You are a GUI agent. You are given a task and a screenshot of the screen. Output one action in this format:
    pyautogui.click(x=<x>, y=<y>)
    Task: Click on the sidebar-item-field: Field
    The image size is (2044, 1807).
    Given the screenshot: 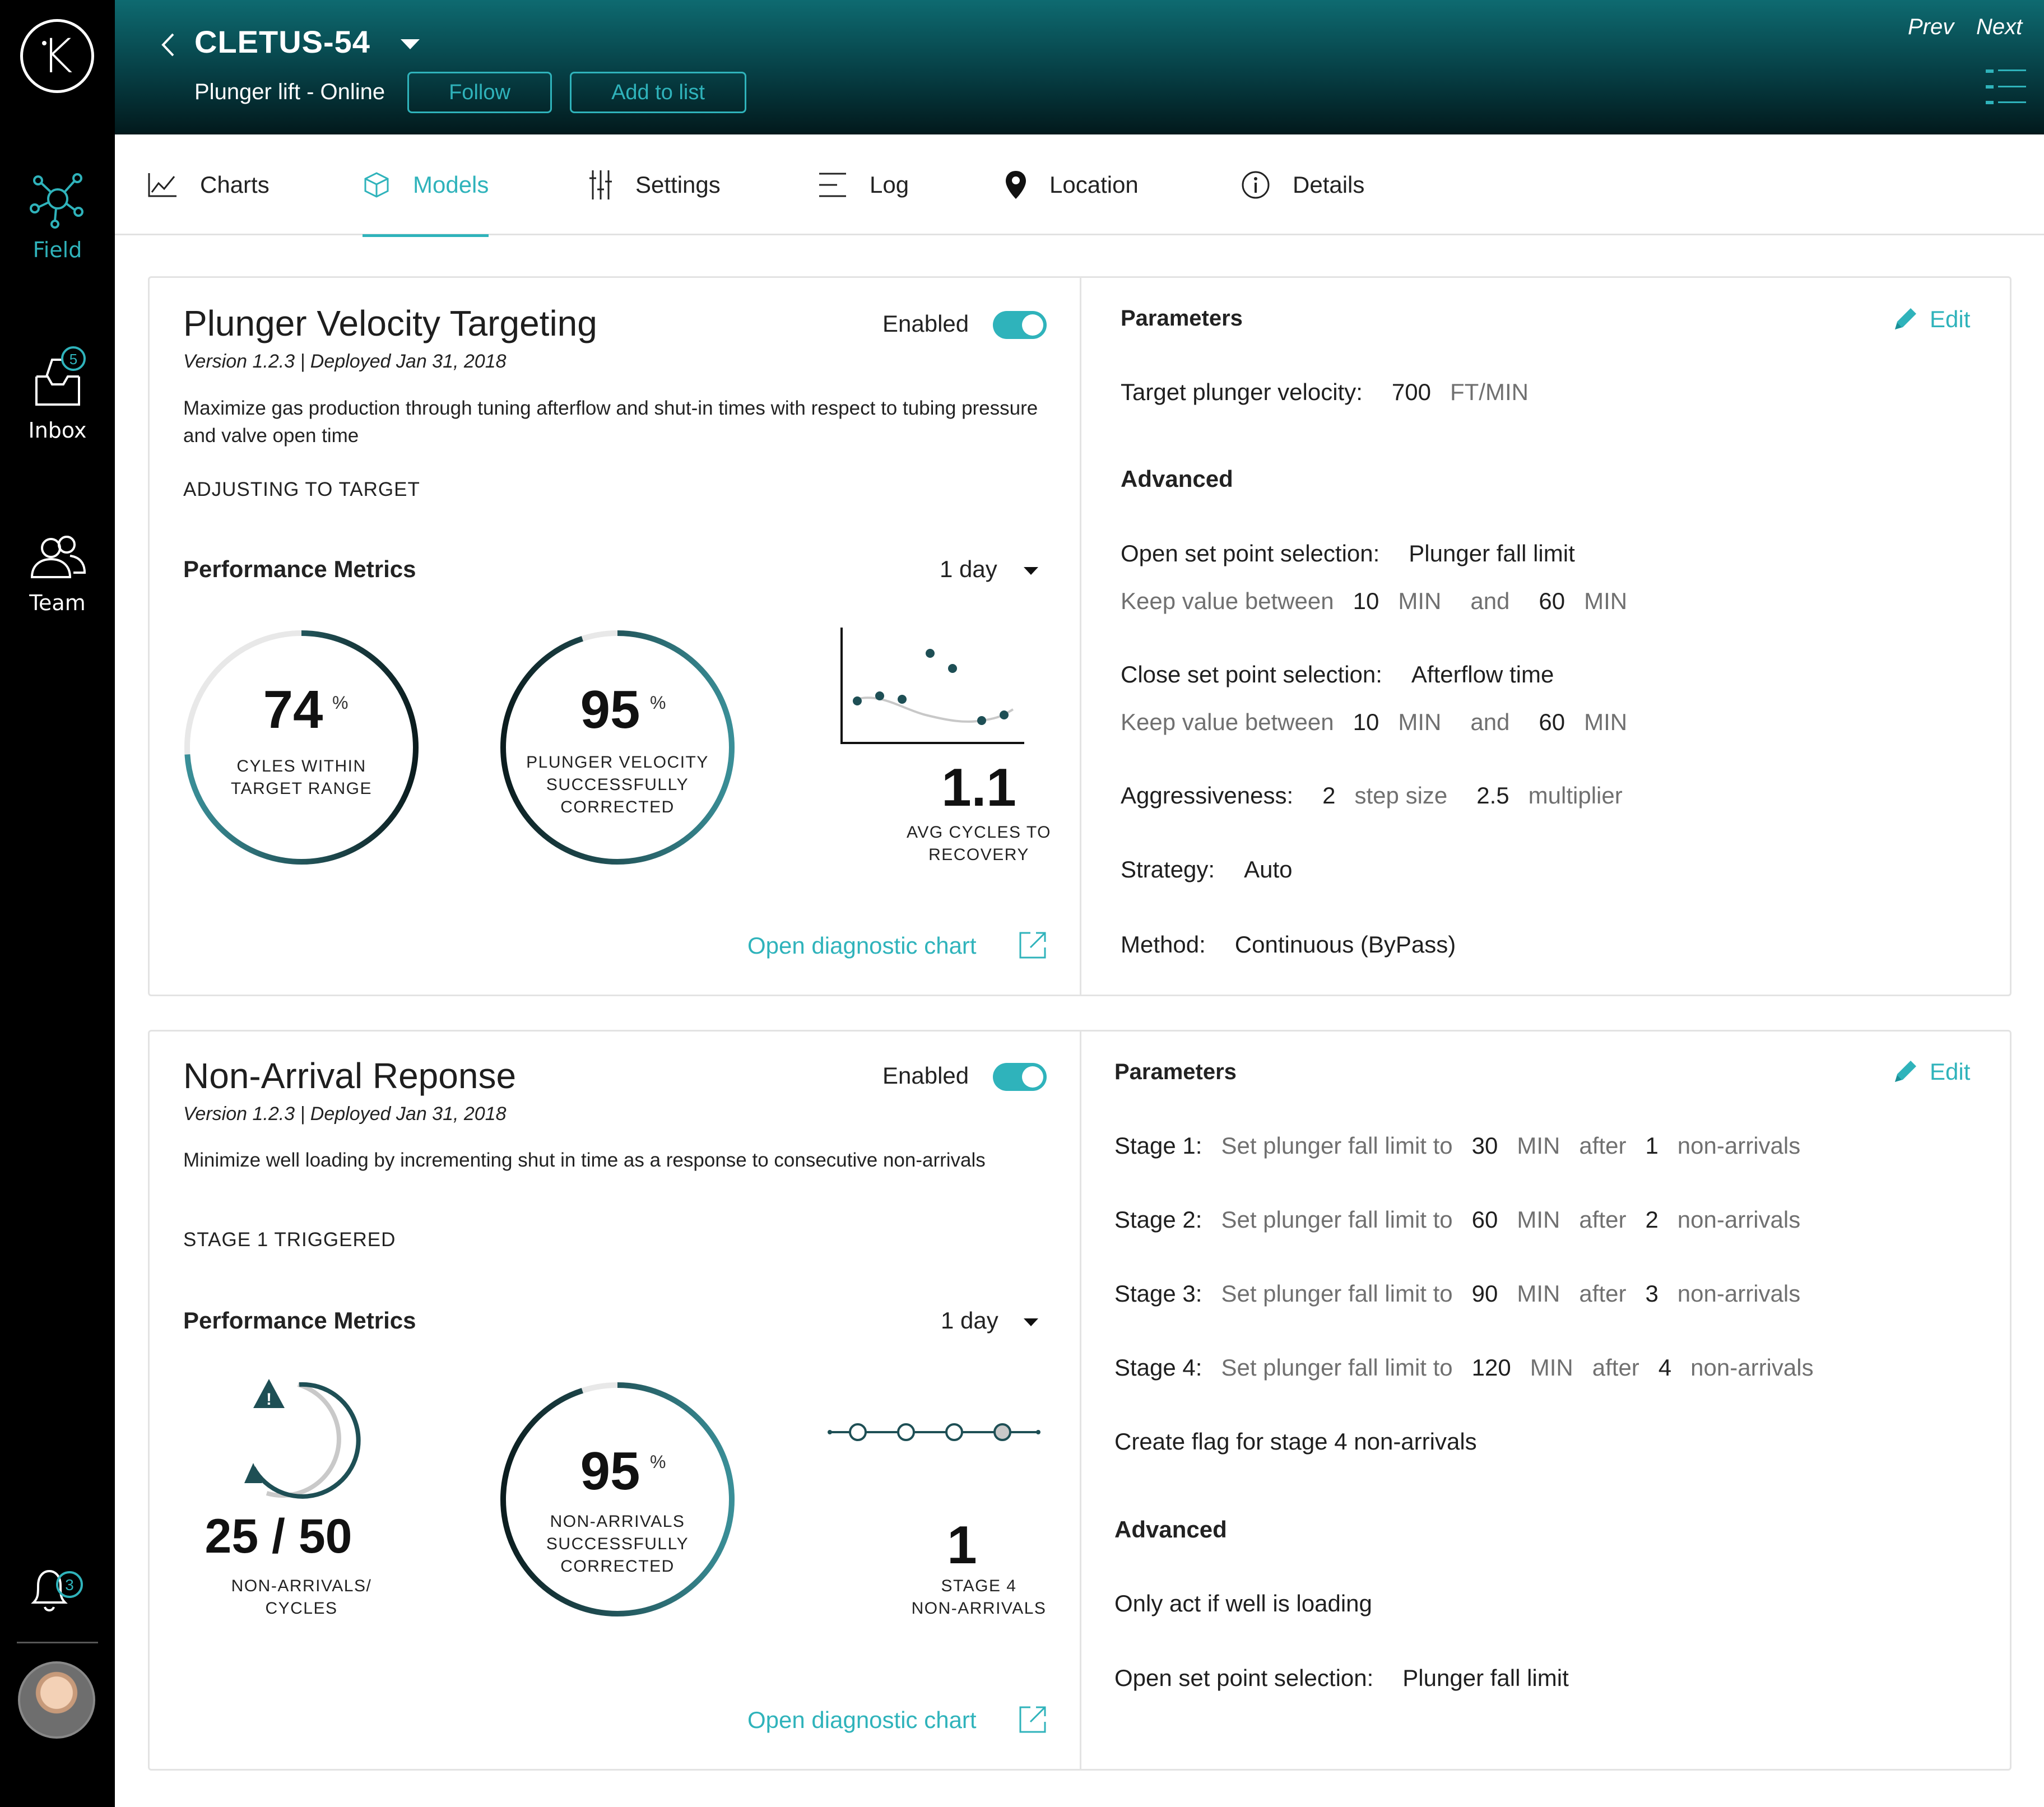 What is the action you would take?
    pyautogui.click(x=57, y=215)
    